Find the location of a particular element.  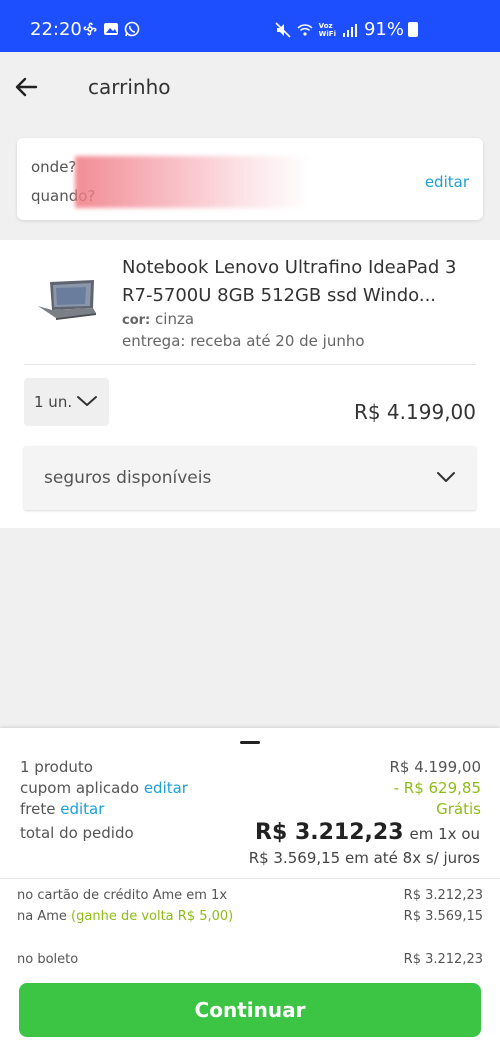

status-time: 22:20 is located at coordinates (56, 29).